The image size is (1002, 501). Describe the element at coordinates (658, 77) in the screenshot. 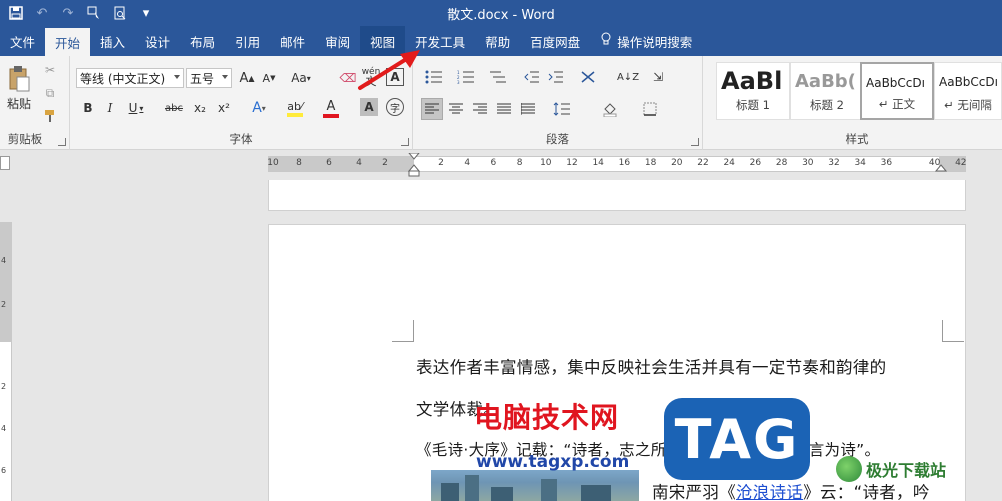

I see `show-formatting-icon: ⇲` at that location.